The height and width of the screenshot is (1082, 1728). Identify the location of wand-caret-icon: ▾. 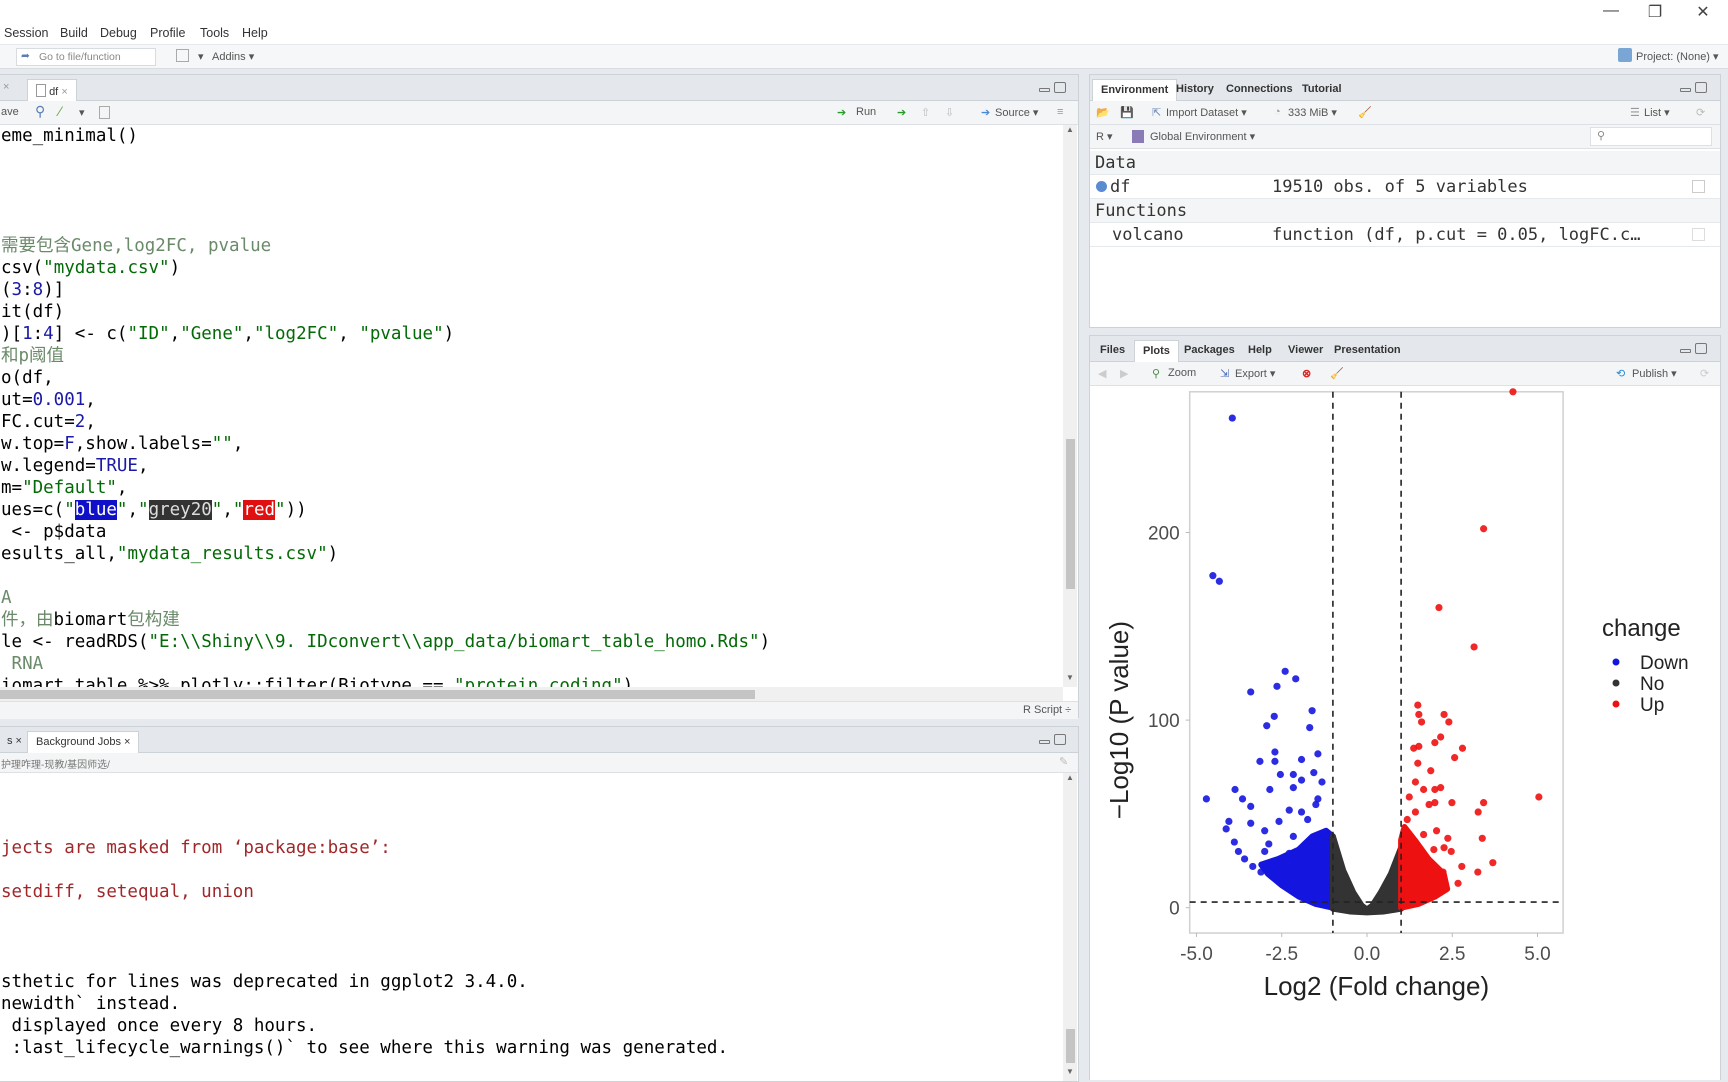
(82, 112).